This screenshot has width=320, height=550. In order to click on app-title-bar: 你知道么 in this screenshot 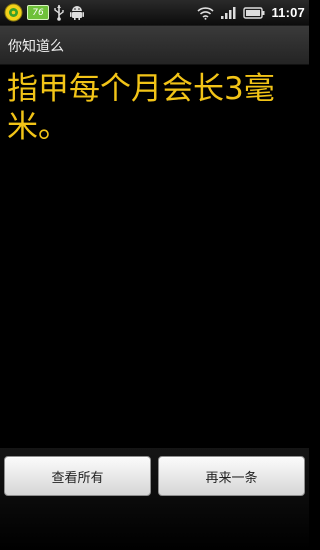, I will do `click(154, 45)`.